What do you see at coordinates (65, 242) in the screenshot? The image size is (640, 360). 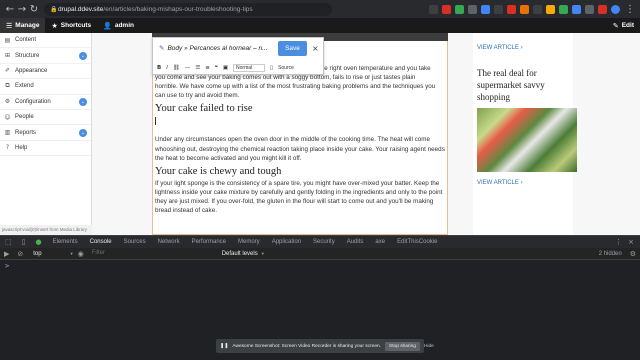 I see `tab-elements: Elements` at bounding box center [65, 242].